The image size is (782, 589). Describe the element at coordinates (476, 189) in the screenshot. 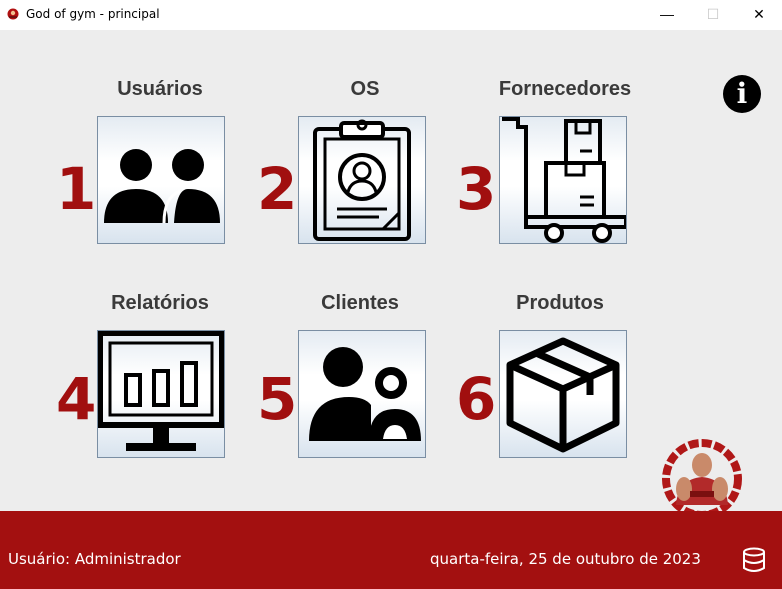

I see `number-3: 3` at that location.